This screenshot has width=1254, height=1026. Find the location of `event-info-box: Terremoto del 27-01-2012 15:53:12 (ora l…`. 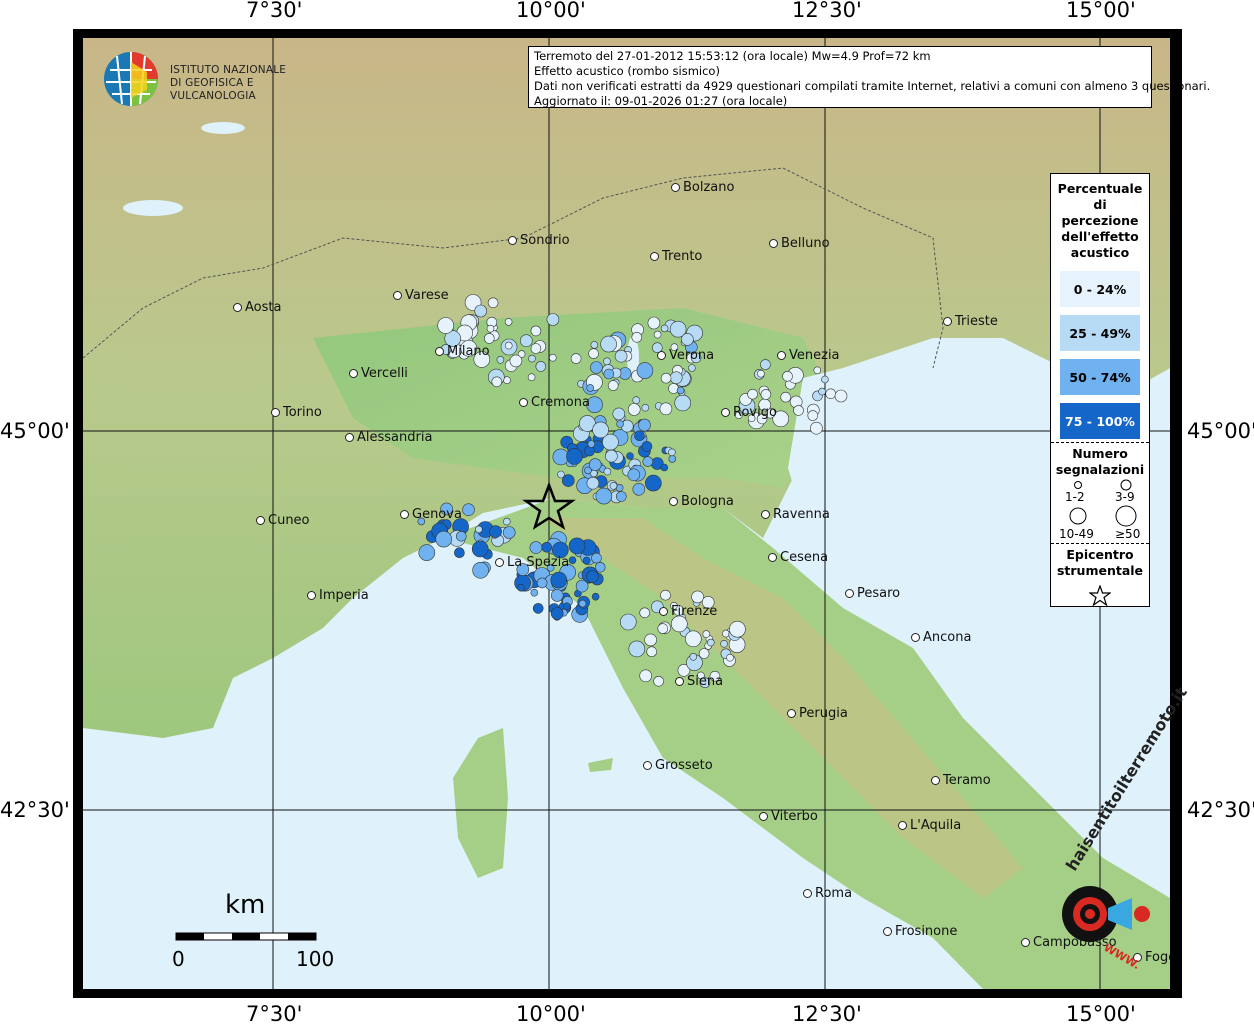

event-info-box: Terremoto del 27-01-2012 15:53:12 (ora l… is located at coordinates (869, 77).